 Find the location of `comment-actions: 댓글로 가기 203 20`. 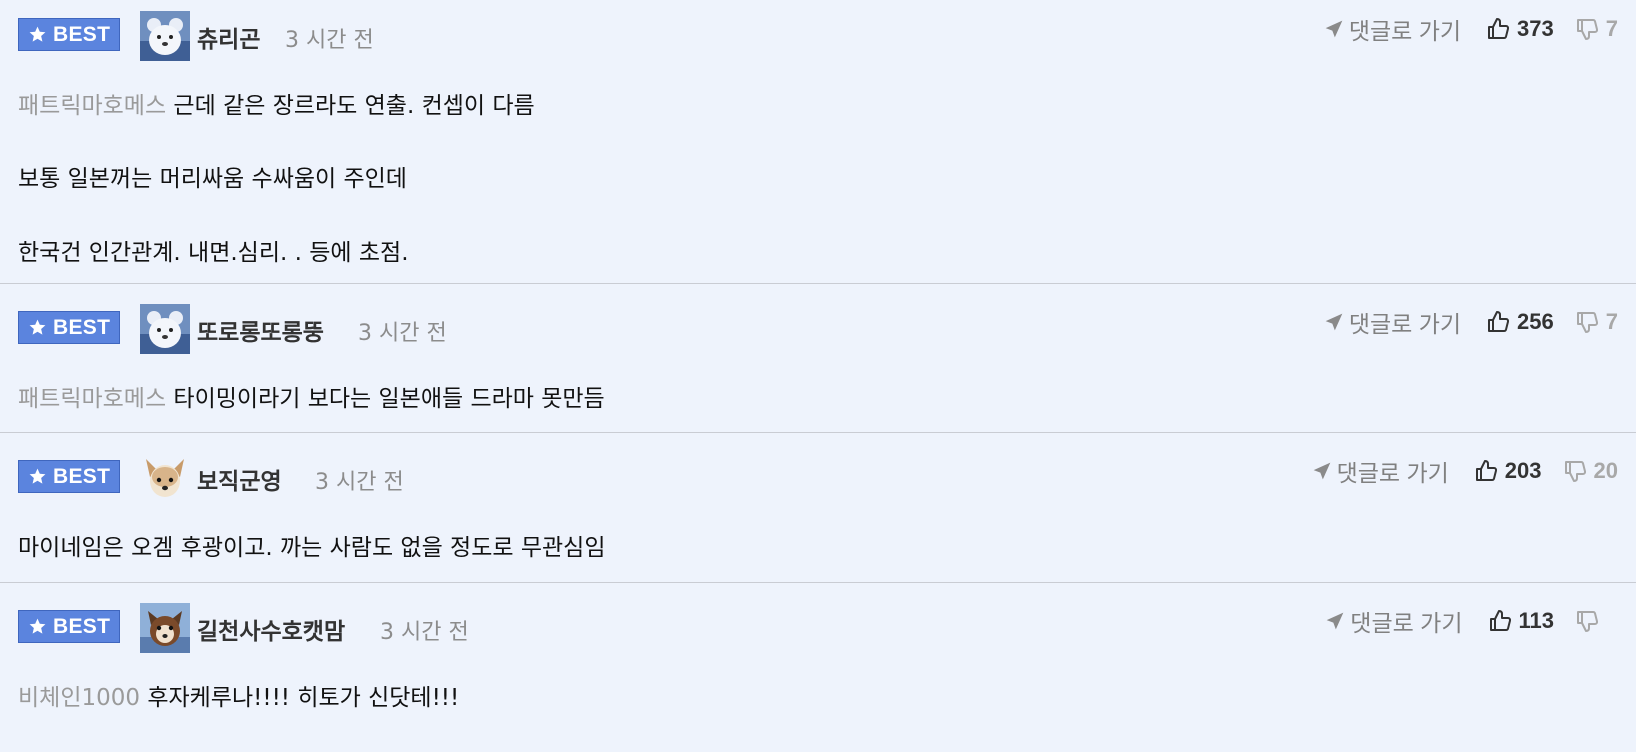

comment-actions: 댓글로 가기 203 20 is located at coordinates (1465, 471).